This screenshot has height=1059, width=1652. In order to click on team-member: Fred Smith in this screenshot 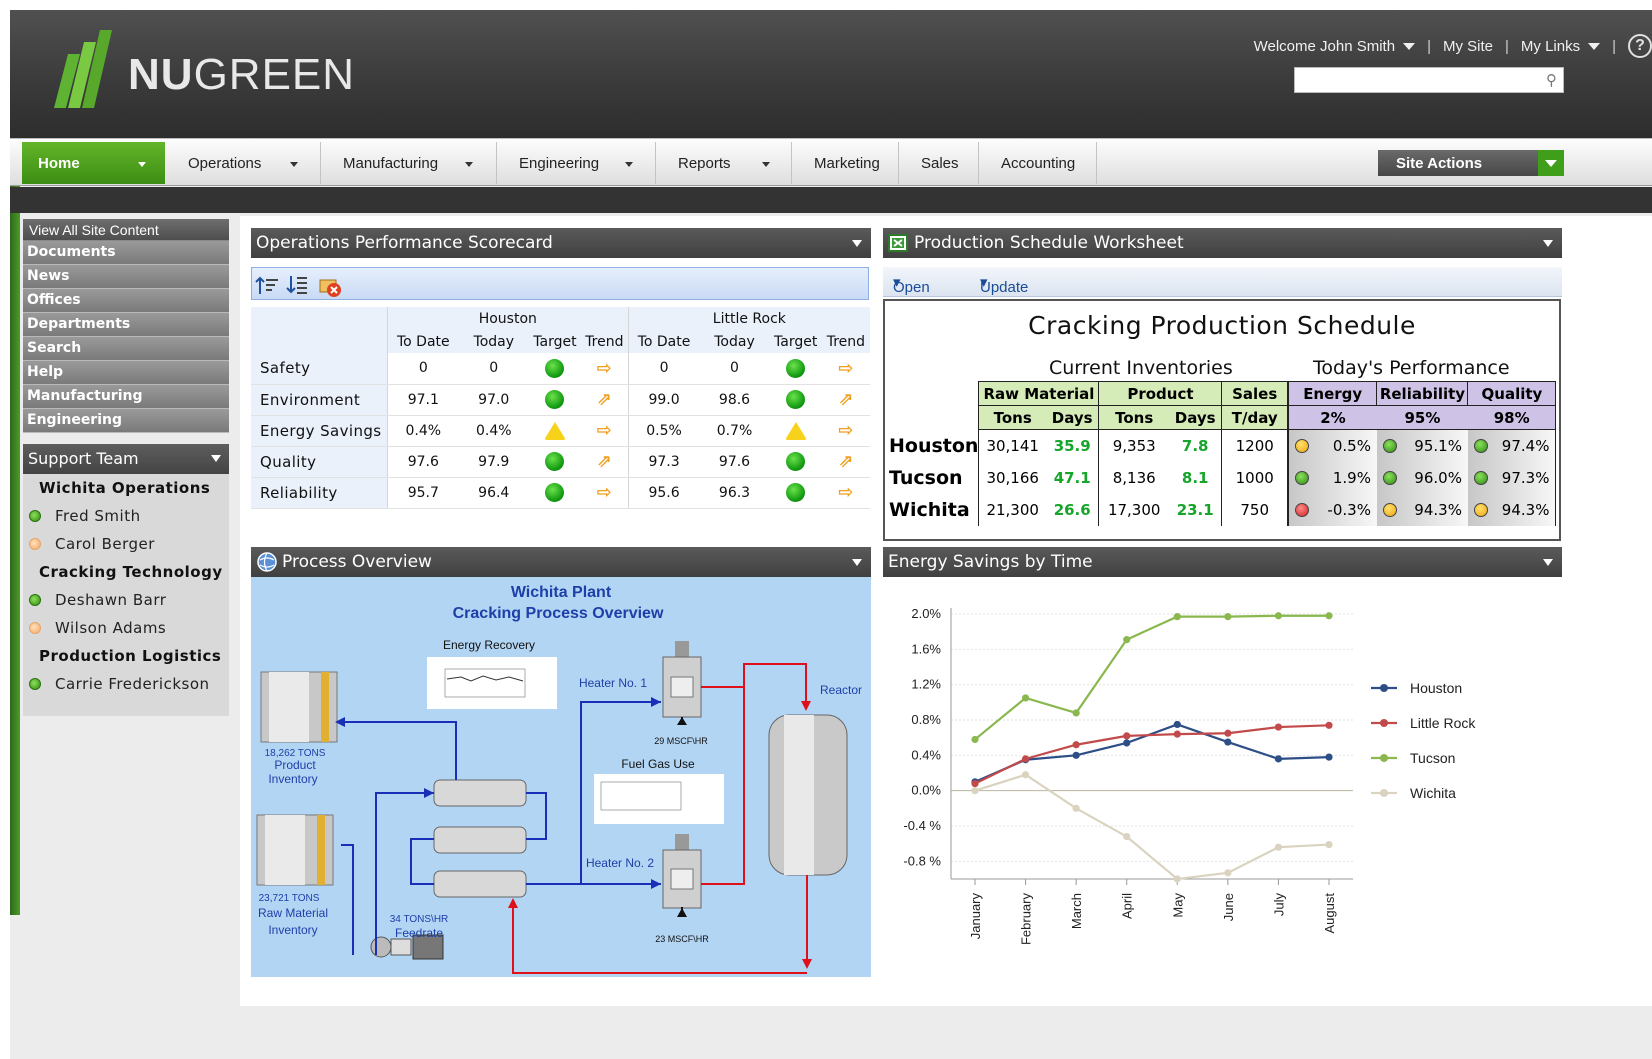, I will do `click(126, 516)`.